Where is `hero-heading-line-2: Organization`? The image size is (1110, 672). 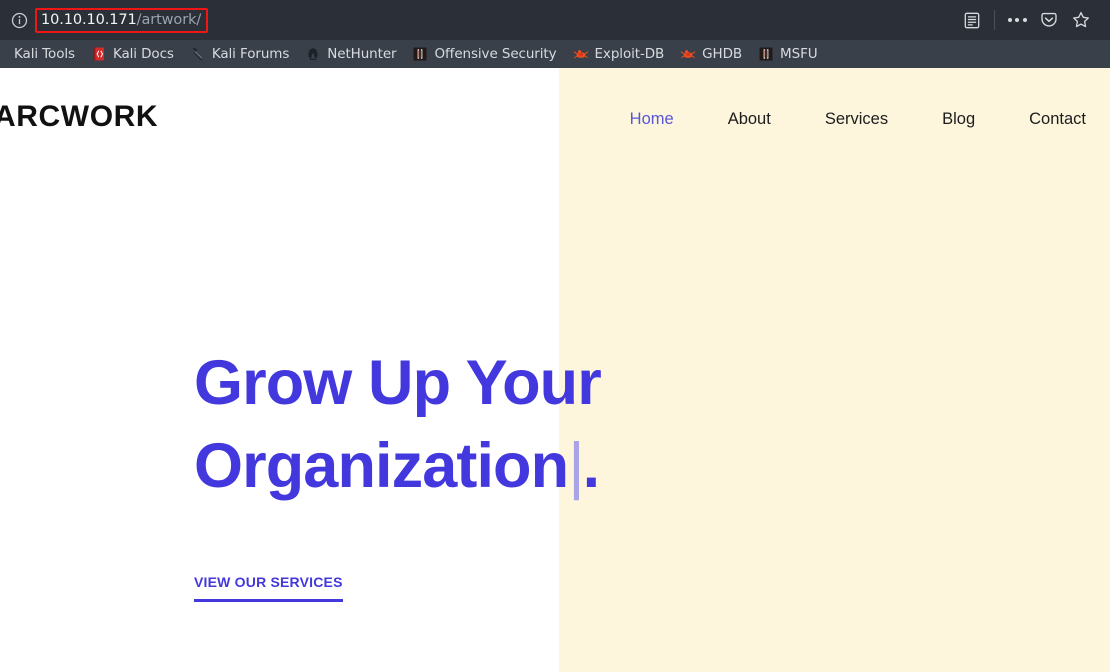
hero-heading-line-2: Organization is located at coordinates (381, 466).